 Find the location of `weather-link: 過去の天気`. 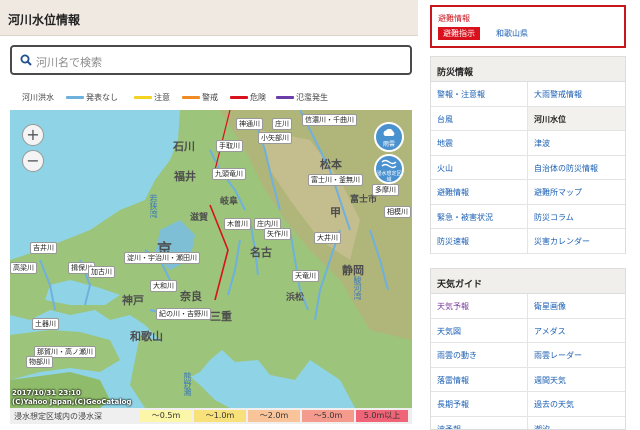

weather-link: 過去の天気 is located at coordinates (576, 404).